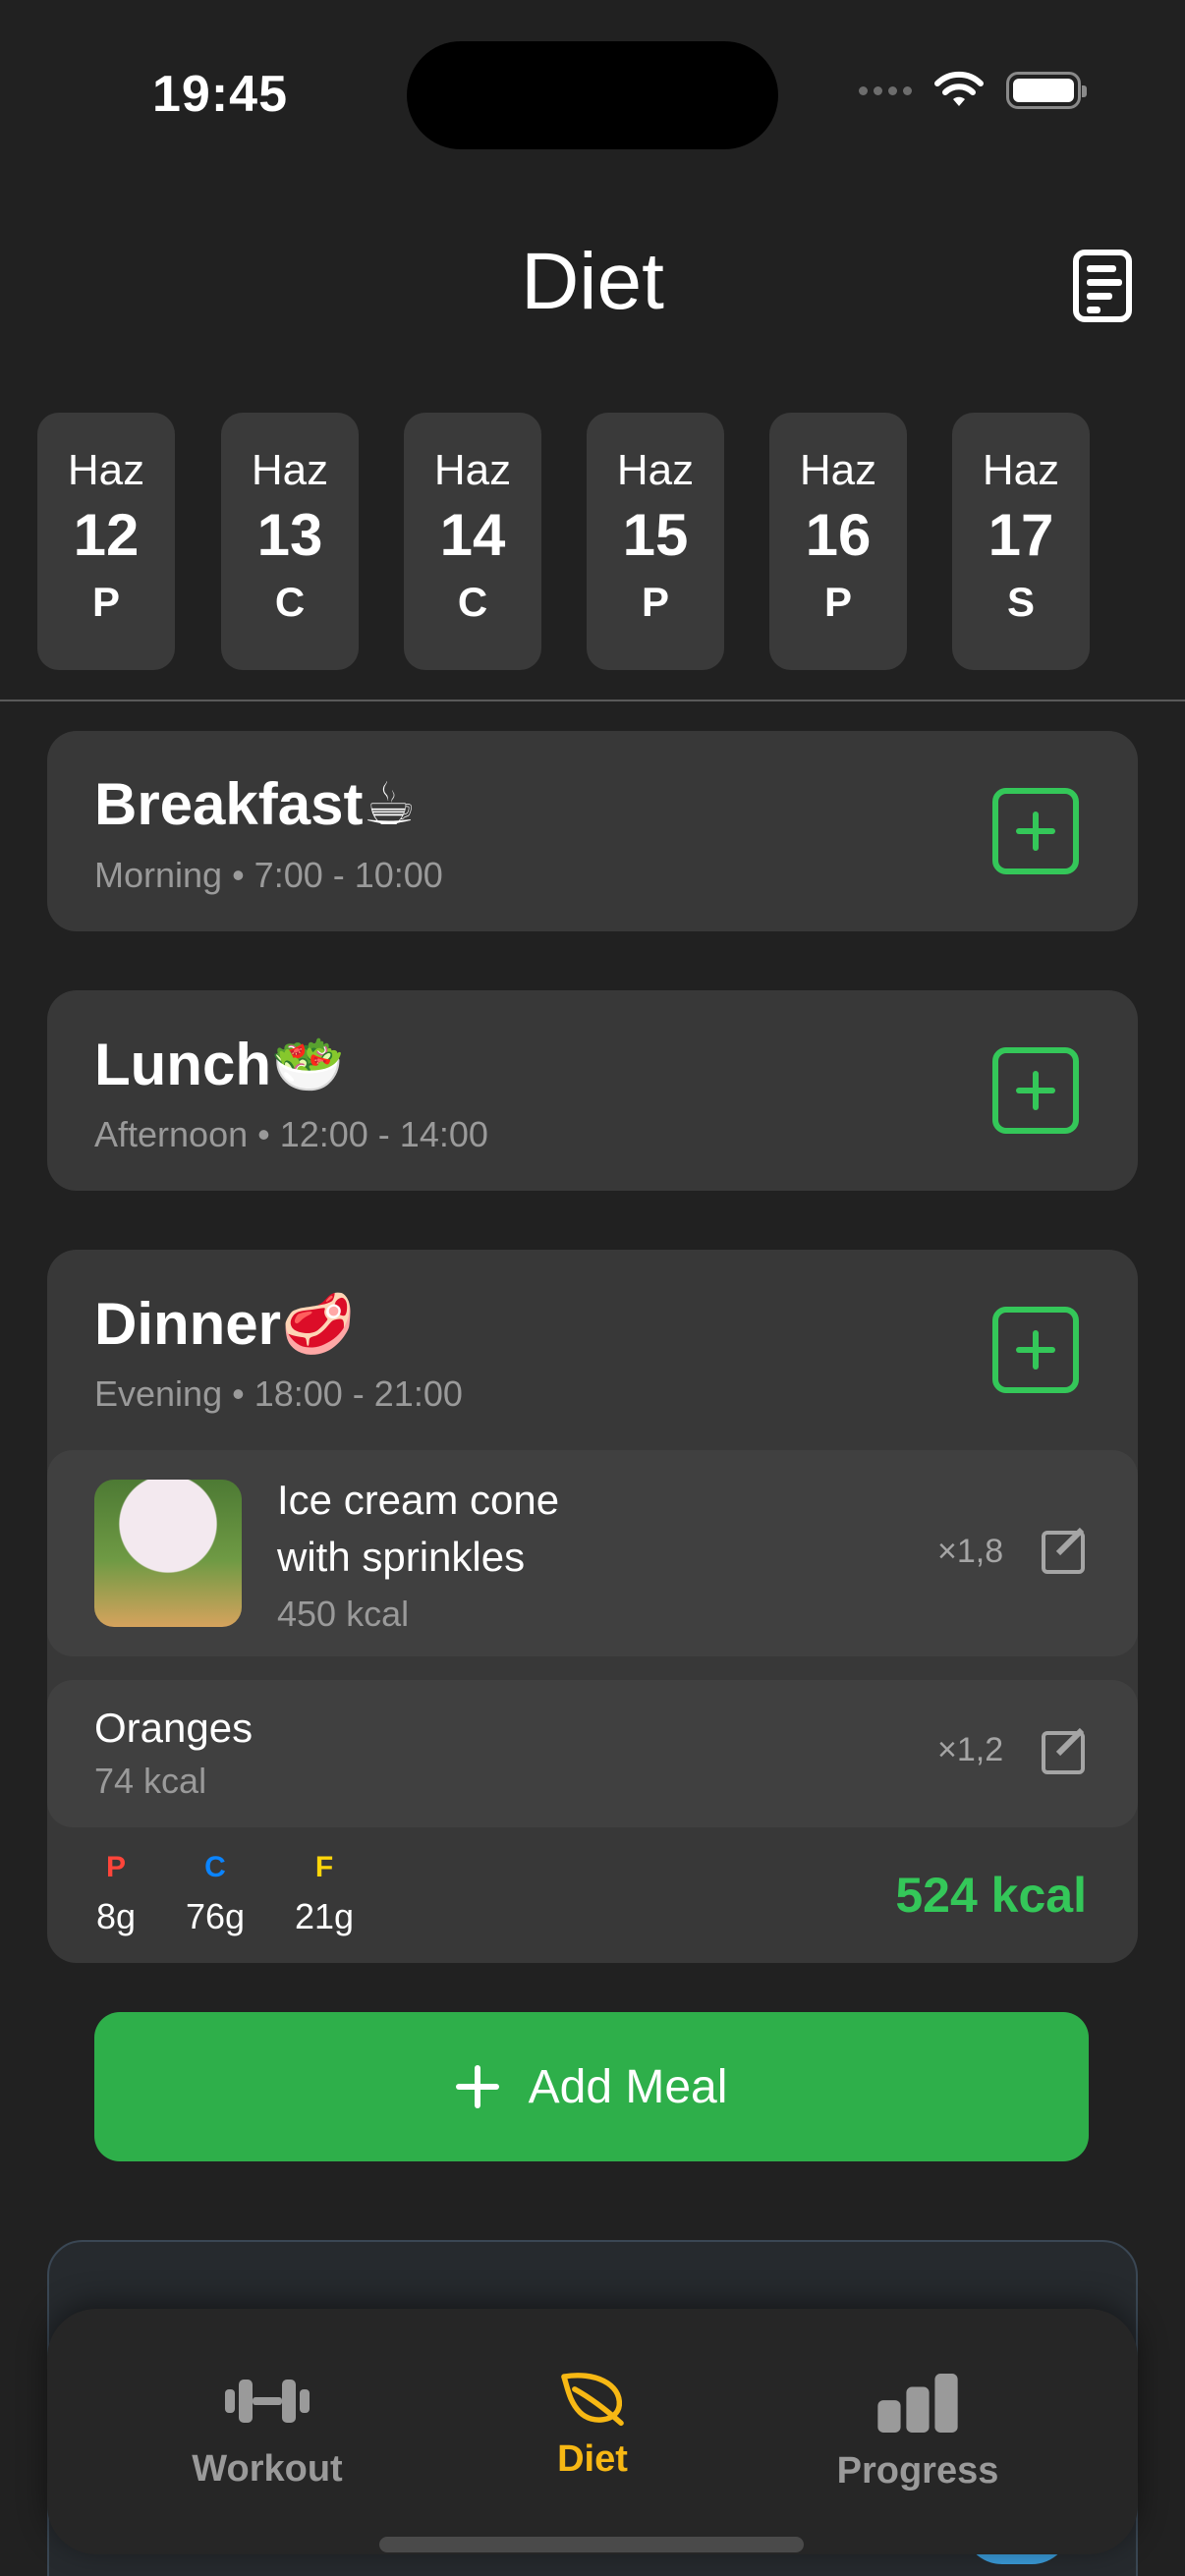 This screenshot has width=1185, height=2576. Describe the element at coordinates (268, 875) in the screenshot. I see `meal-time-range: Morning • 7:00 - 10:00` at that location.